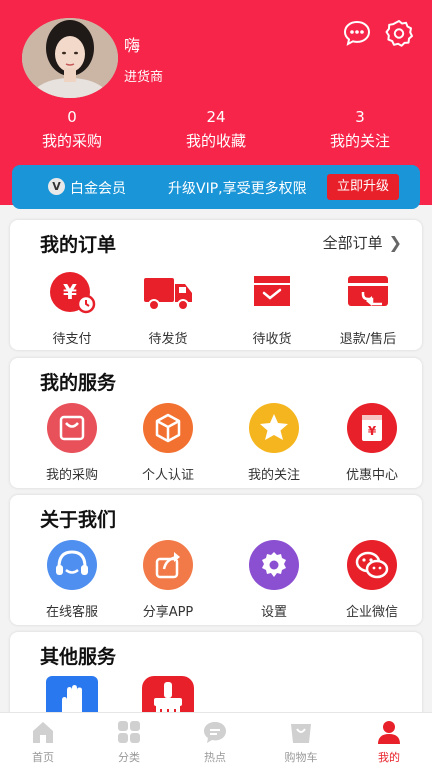 Image resolution: width=432 pixels, height=768 pixels. I want to click on stat-favorites: 24 我的收藏, so click(216, 128).